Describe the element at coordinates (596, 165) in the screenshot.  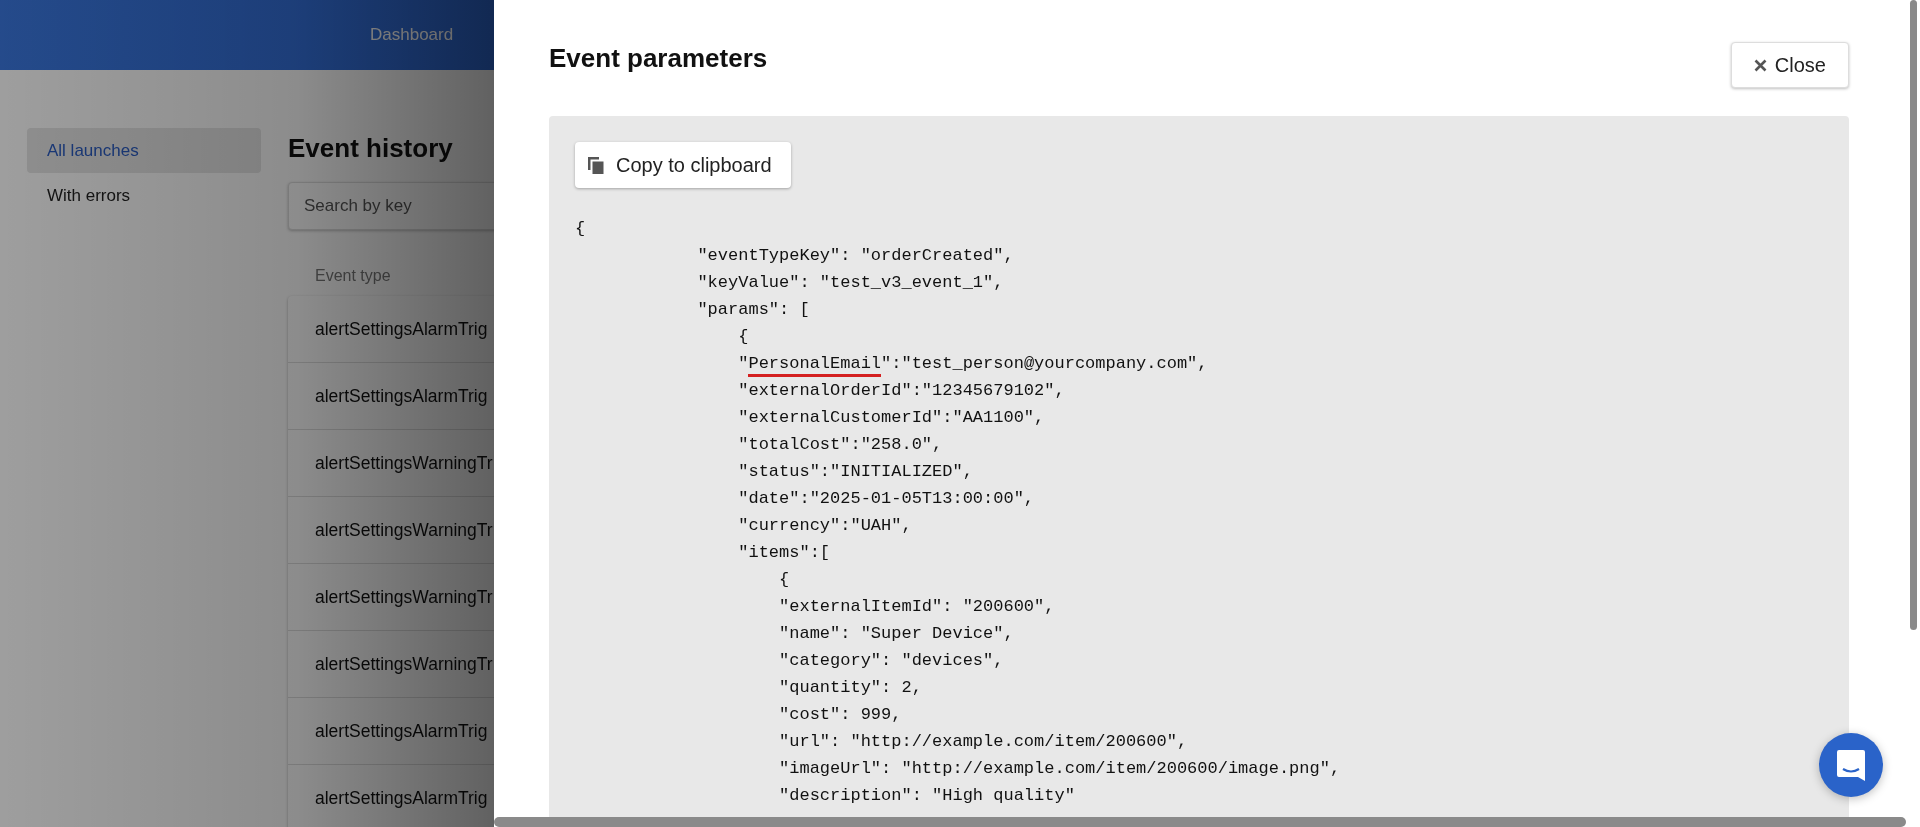
I see `copy-icon` at that location.